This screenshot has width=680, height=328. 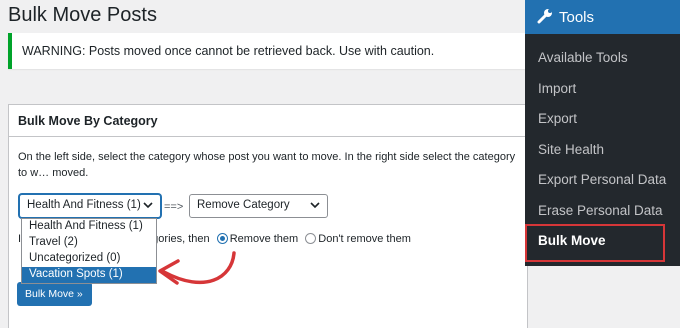 What do you see at coordinates (82, 15) in the screenshot?
I see `page-title: Bulk Move Posts` at bounding box center [82, 15].